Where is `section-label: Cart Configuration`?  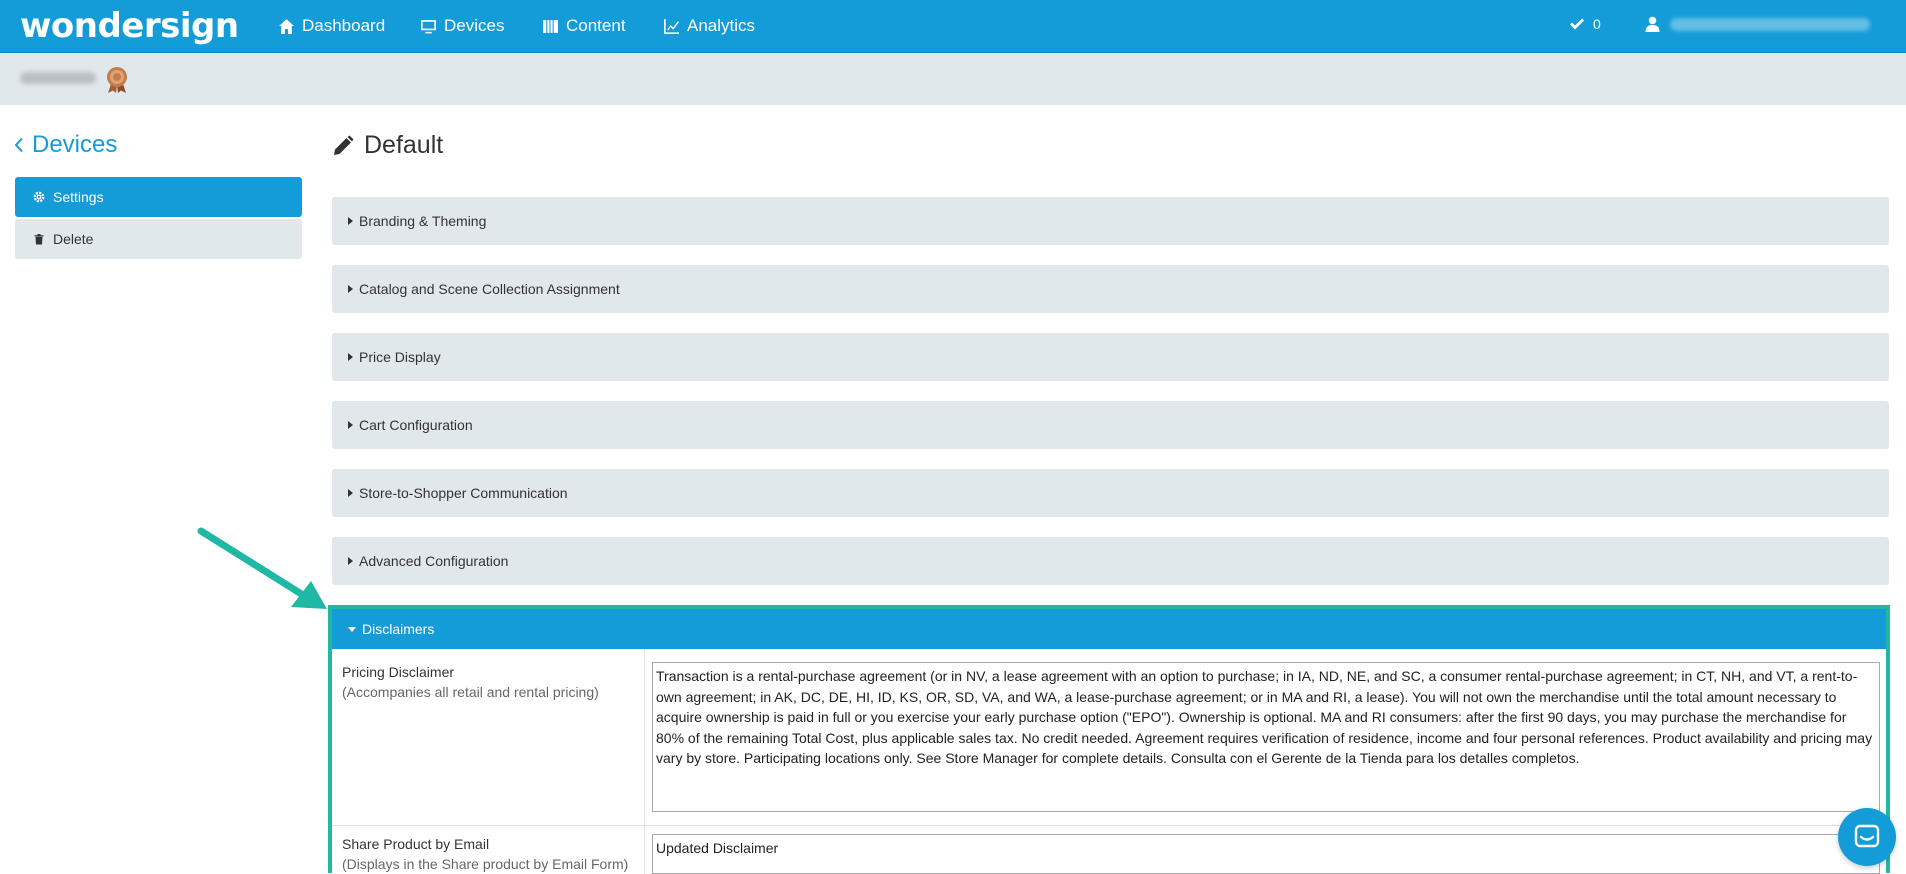
section-label: Cart Configuration is located at coordinates (416, 425).